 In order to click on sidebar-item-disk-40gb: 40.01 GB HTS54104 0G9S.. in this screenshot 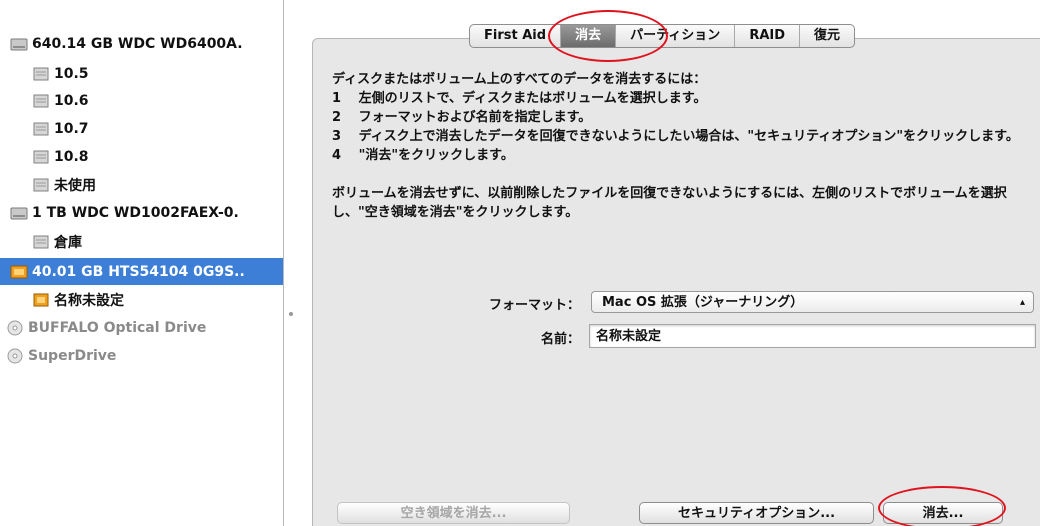, I will do `click(141, 271)`.